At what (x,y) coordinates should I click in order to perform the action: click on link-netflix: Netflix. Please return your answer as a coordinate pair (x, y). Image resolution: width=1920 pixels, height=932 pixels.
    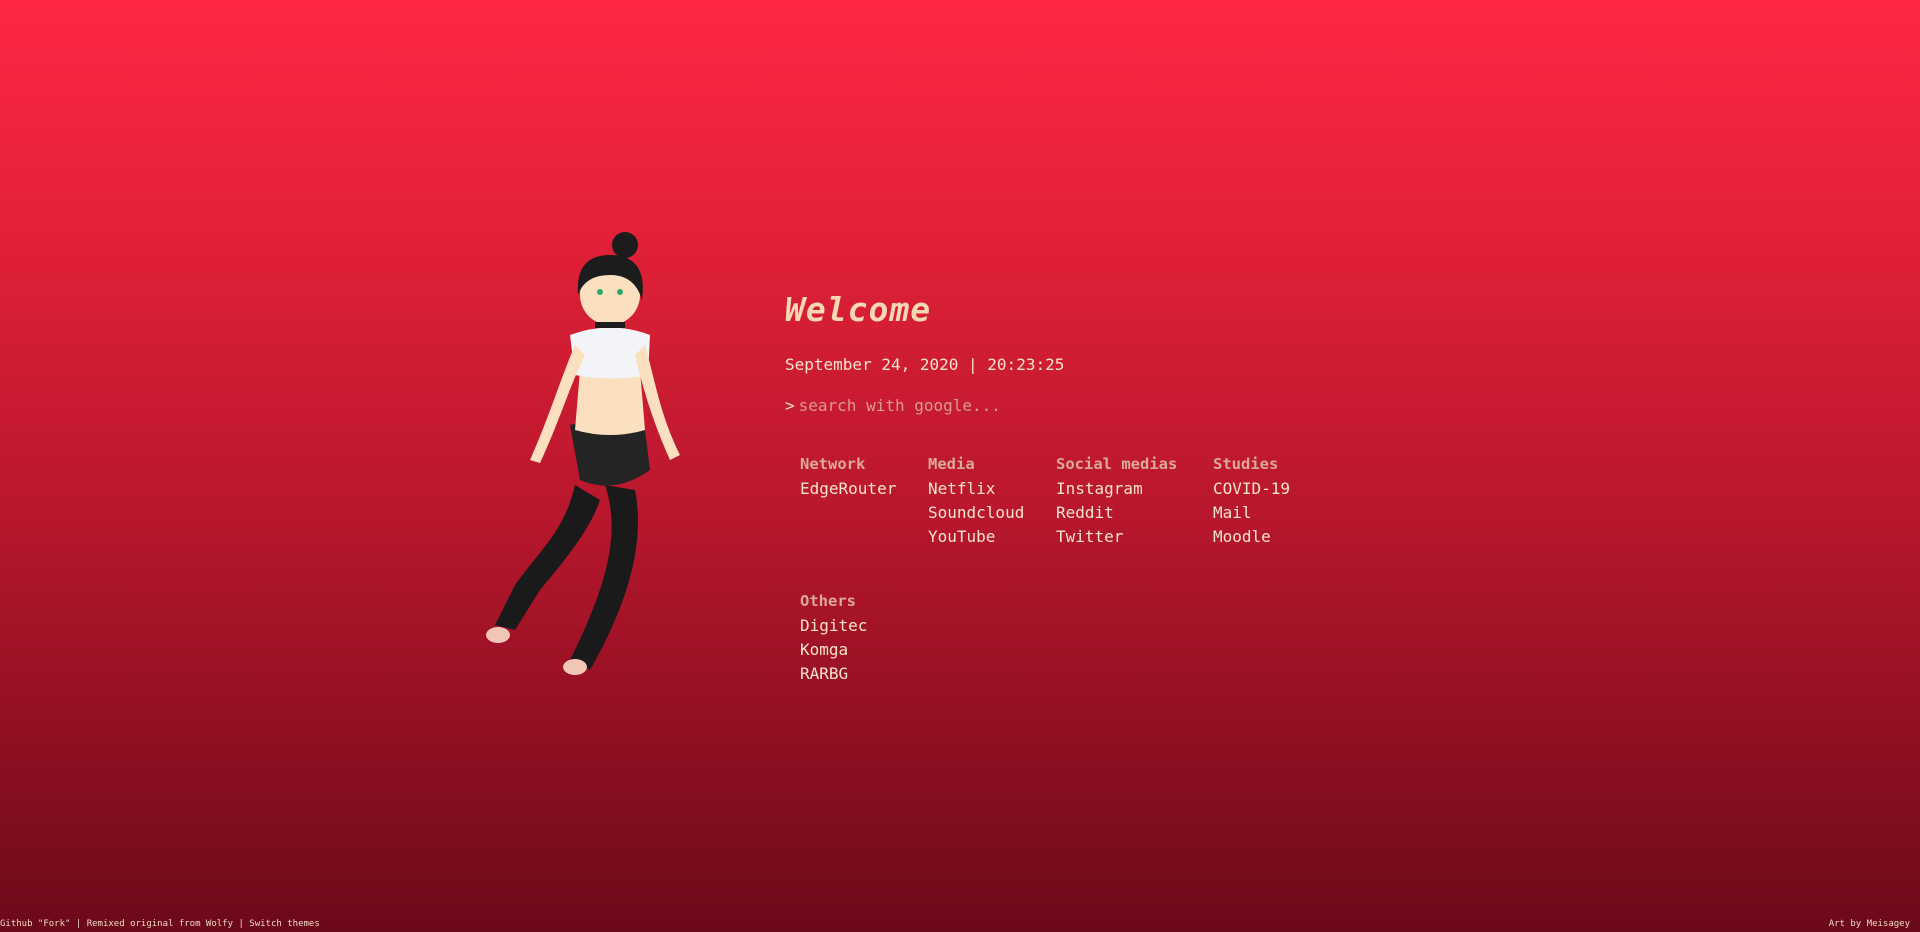
    Looking at the image, I should click on (976, 489).